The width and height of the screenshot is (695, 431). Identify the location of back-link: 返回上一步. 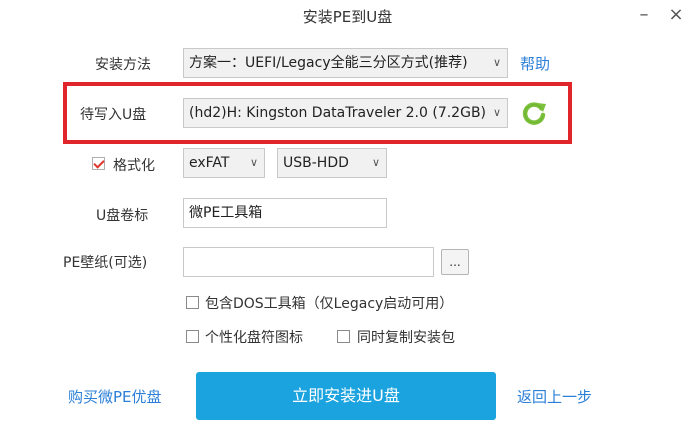
(554, 396).